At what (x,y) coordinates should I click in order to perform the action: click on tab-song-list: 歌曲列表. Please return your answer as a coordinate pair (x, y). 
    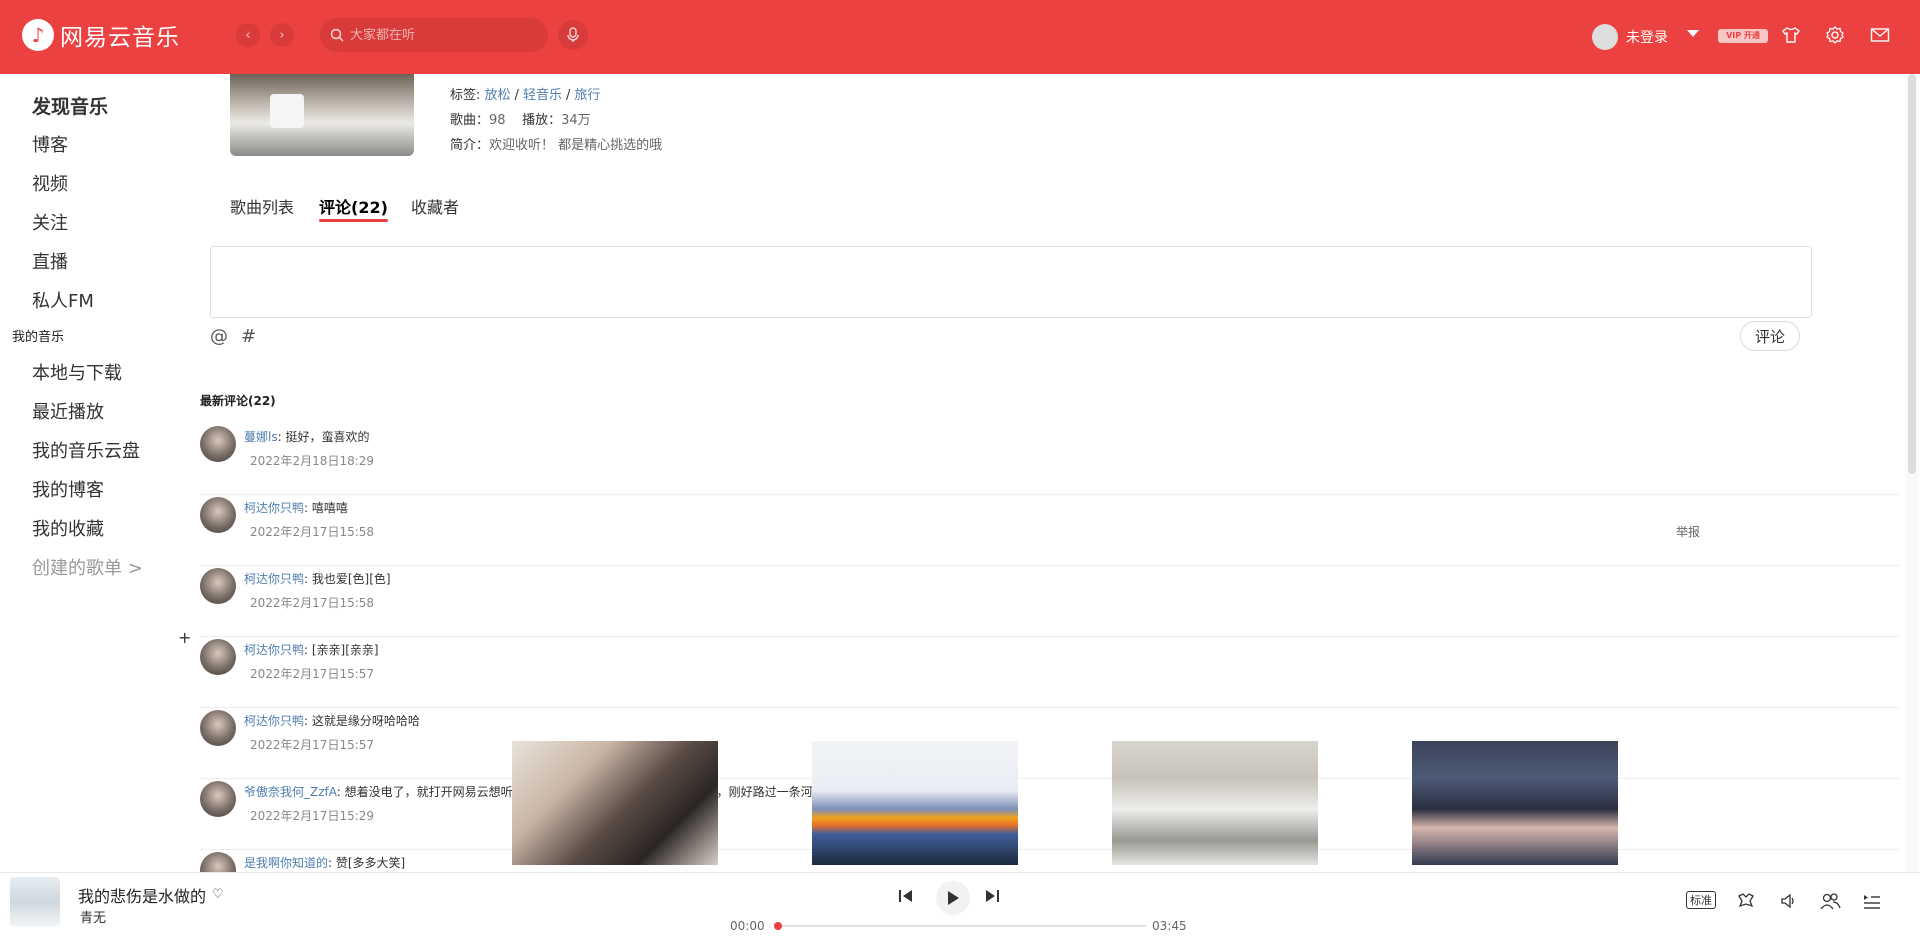
    Looking at the image, I should click on (262, 206).